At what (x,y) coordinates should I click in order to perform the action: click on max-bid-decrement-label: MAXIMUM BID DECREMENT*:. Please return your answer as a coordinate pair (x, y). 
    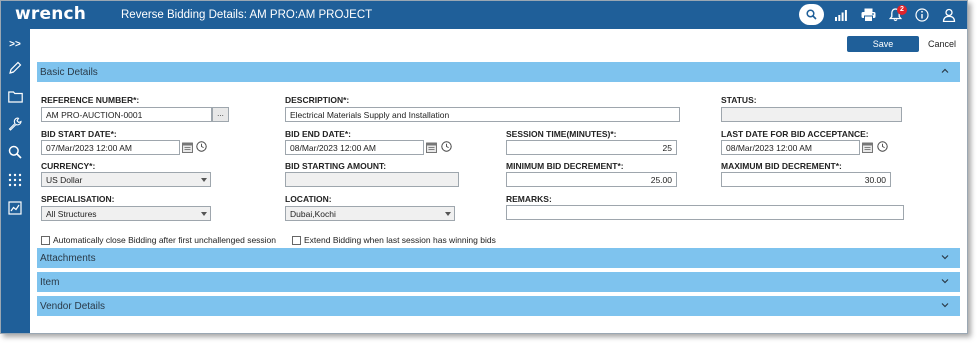
    Looking at the image, I should click on (781, 166).